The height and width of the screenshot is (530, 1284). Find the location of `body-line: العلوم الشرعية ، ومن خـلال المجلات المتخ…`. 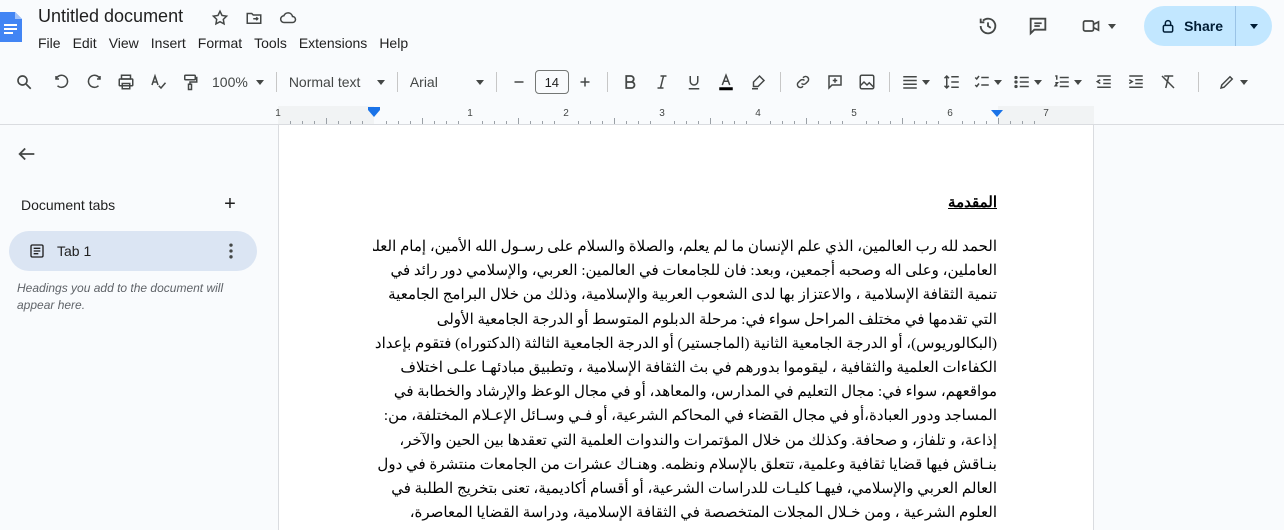

body-line: العلوم الشرعية ، ومن خـلال المجلات المتخ… is located at coordinates (703, 513).